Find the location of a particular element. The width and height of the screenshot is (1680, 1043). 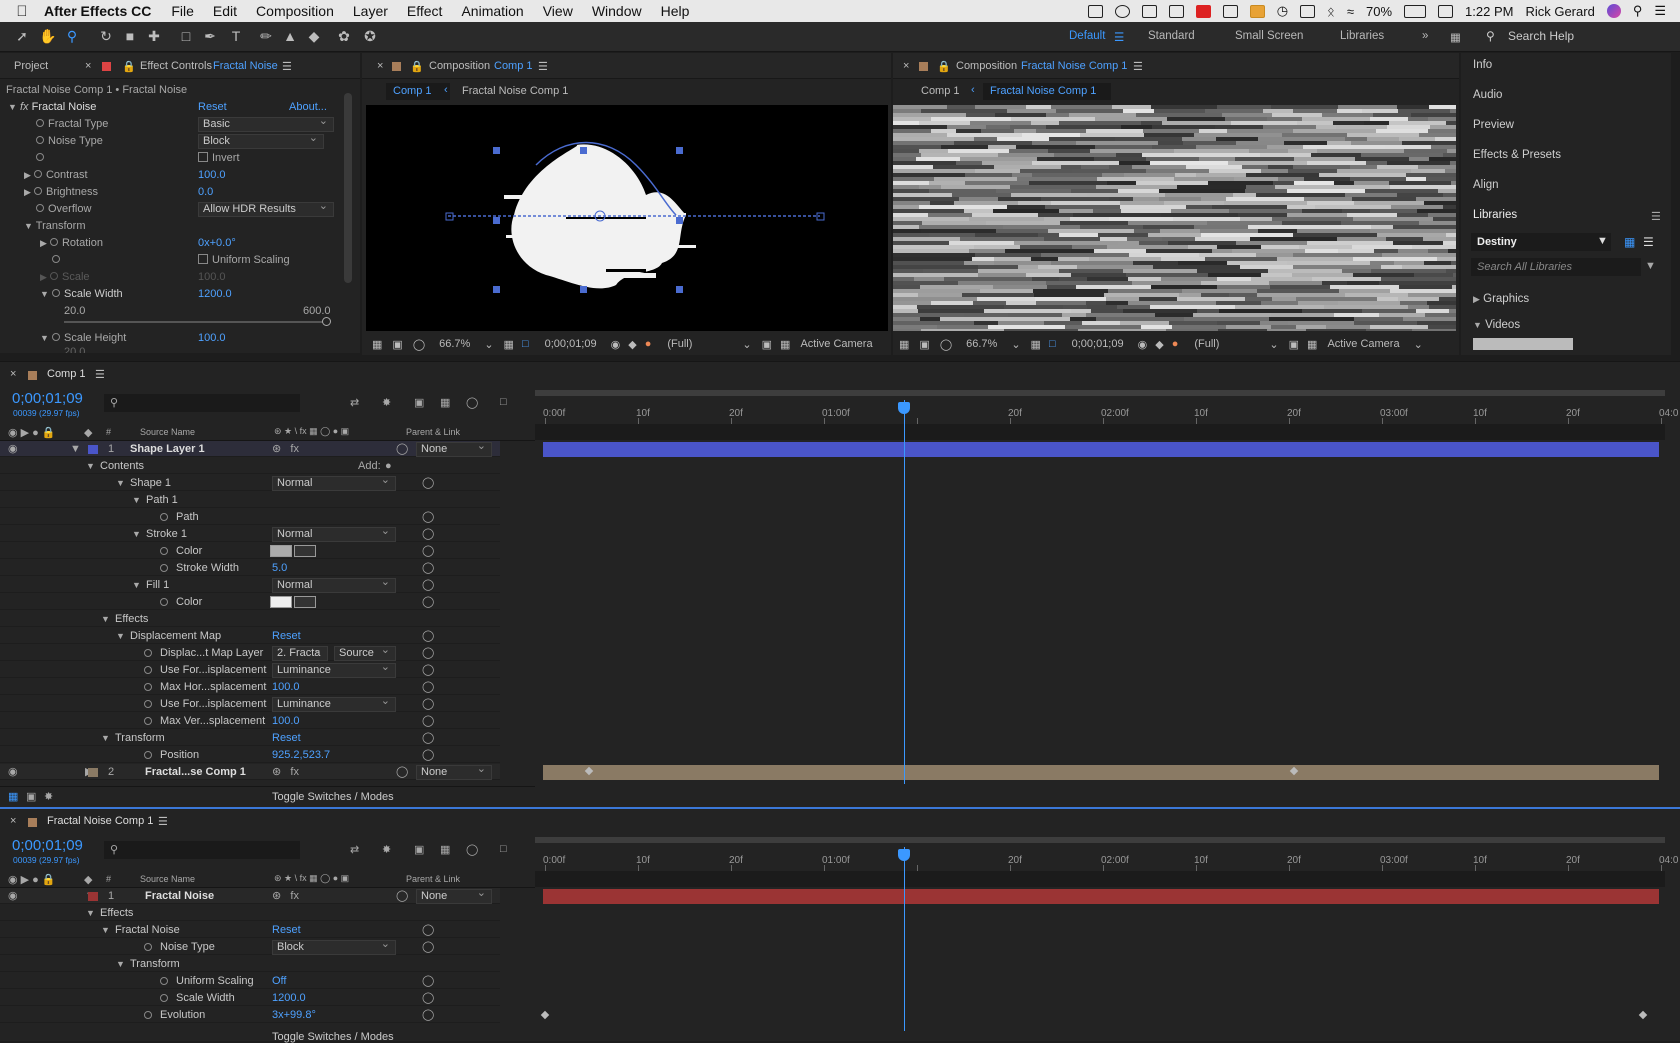

wifi-icon: ≈ is located at coordinates (1350, 11).